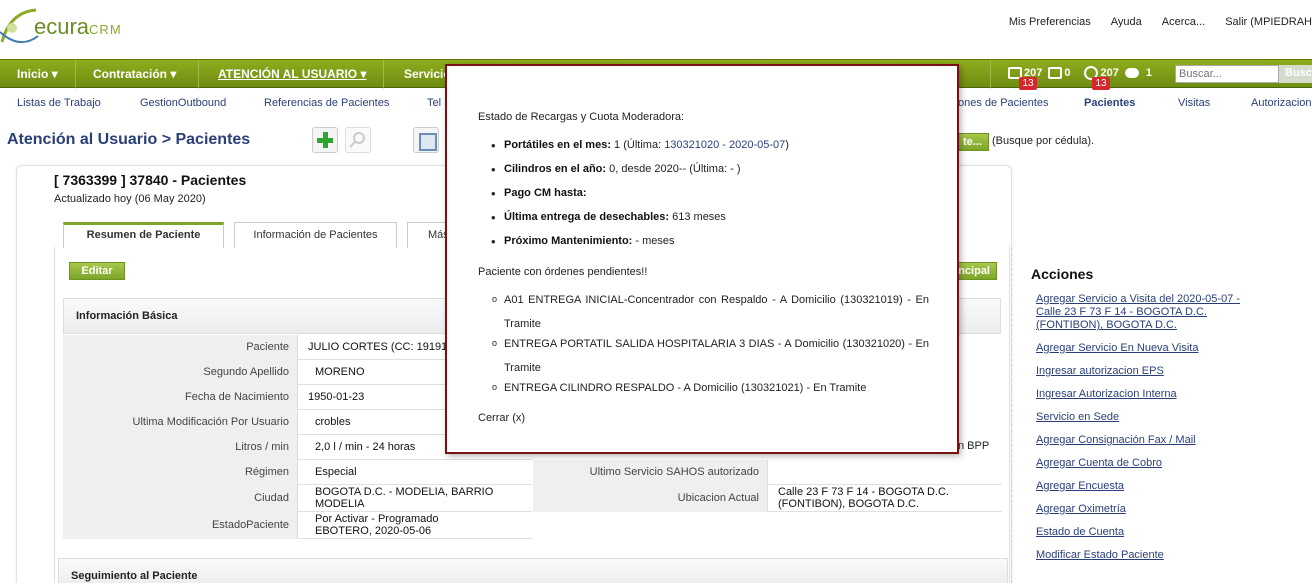 Image resolution: width=1312 pixels, height=583 pixels. Describe the element at coordinates (1003, 103) in the screenshot. I see `subnav-gestiones-pacientes: ones de Pacientes` at that location.